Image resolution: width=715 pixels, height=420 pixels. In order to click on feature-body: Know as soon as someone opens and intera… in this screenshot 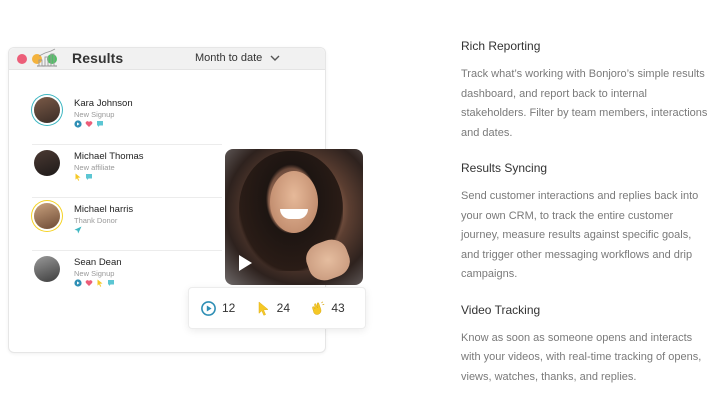, I will do `click(581, 357)`.